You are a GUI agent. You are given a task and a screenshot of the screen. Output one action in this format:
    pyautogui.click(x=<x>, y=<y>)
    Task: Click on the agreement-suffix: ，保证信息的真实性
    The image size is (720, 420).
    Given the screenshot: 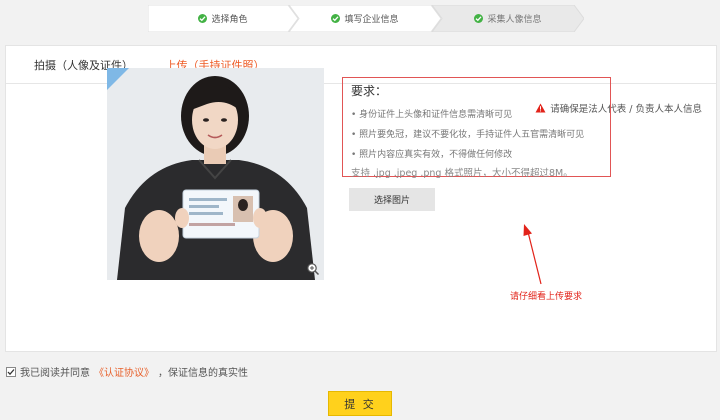 What is the action you would take?
    pyautogui.click(x=203, y=373)
    